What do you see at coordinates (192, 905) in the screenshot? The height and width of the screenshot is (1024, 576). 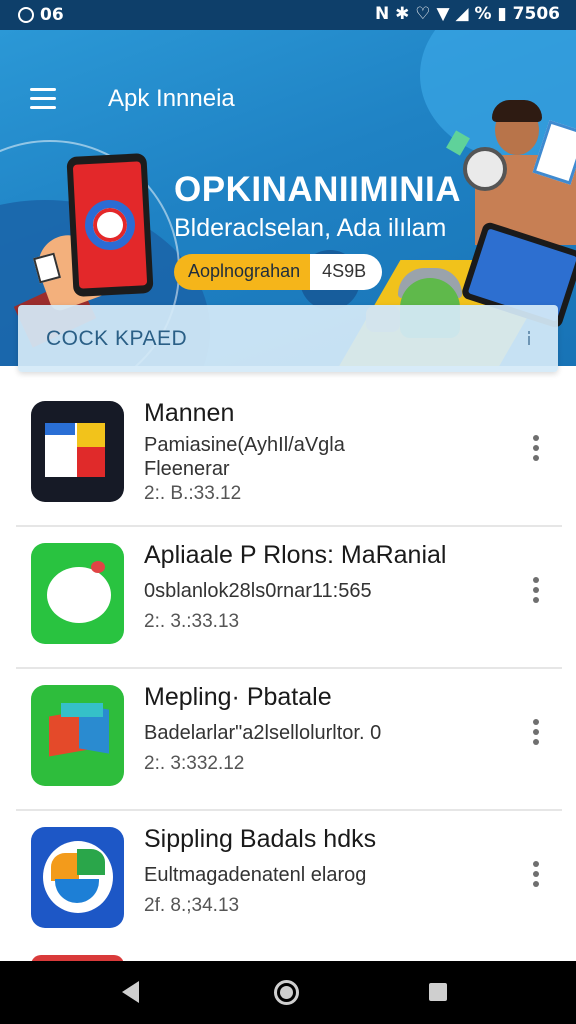 I see `app-meta: 2f. 8.;34.13` at bounding box center [192, 905].